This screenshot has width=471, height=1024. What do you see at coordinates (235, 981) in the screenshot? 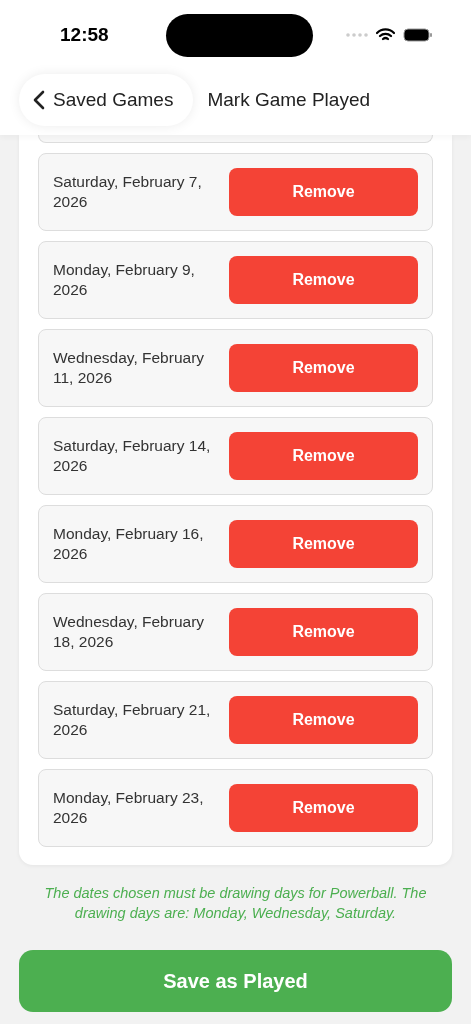
I see `save-button: Save as Played` at bounding box center [235, 981].